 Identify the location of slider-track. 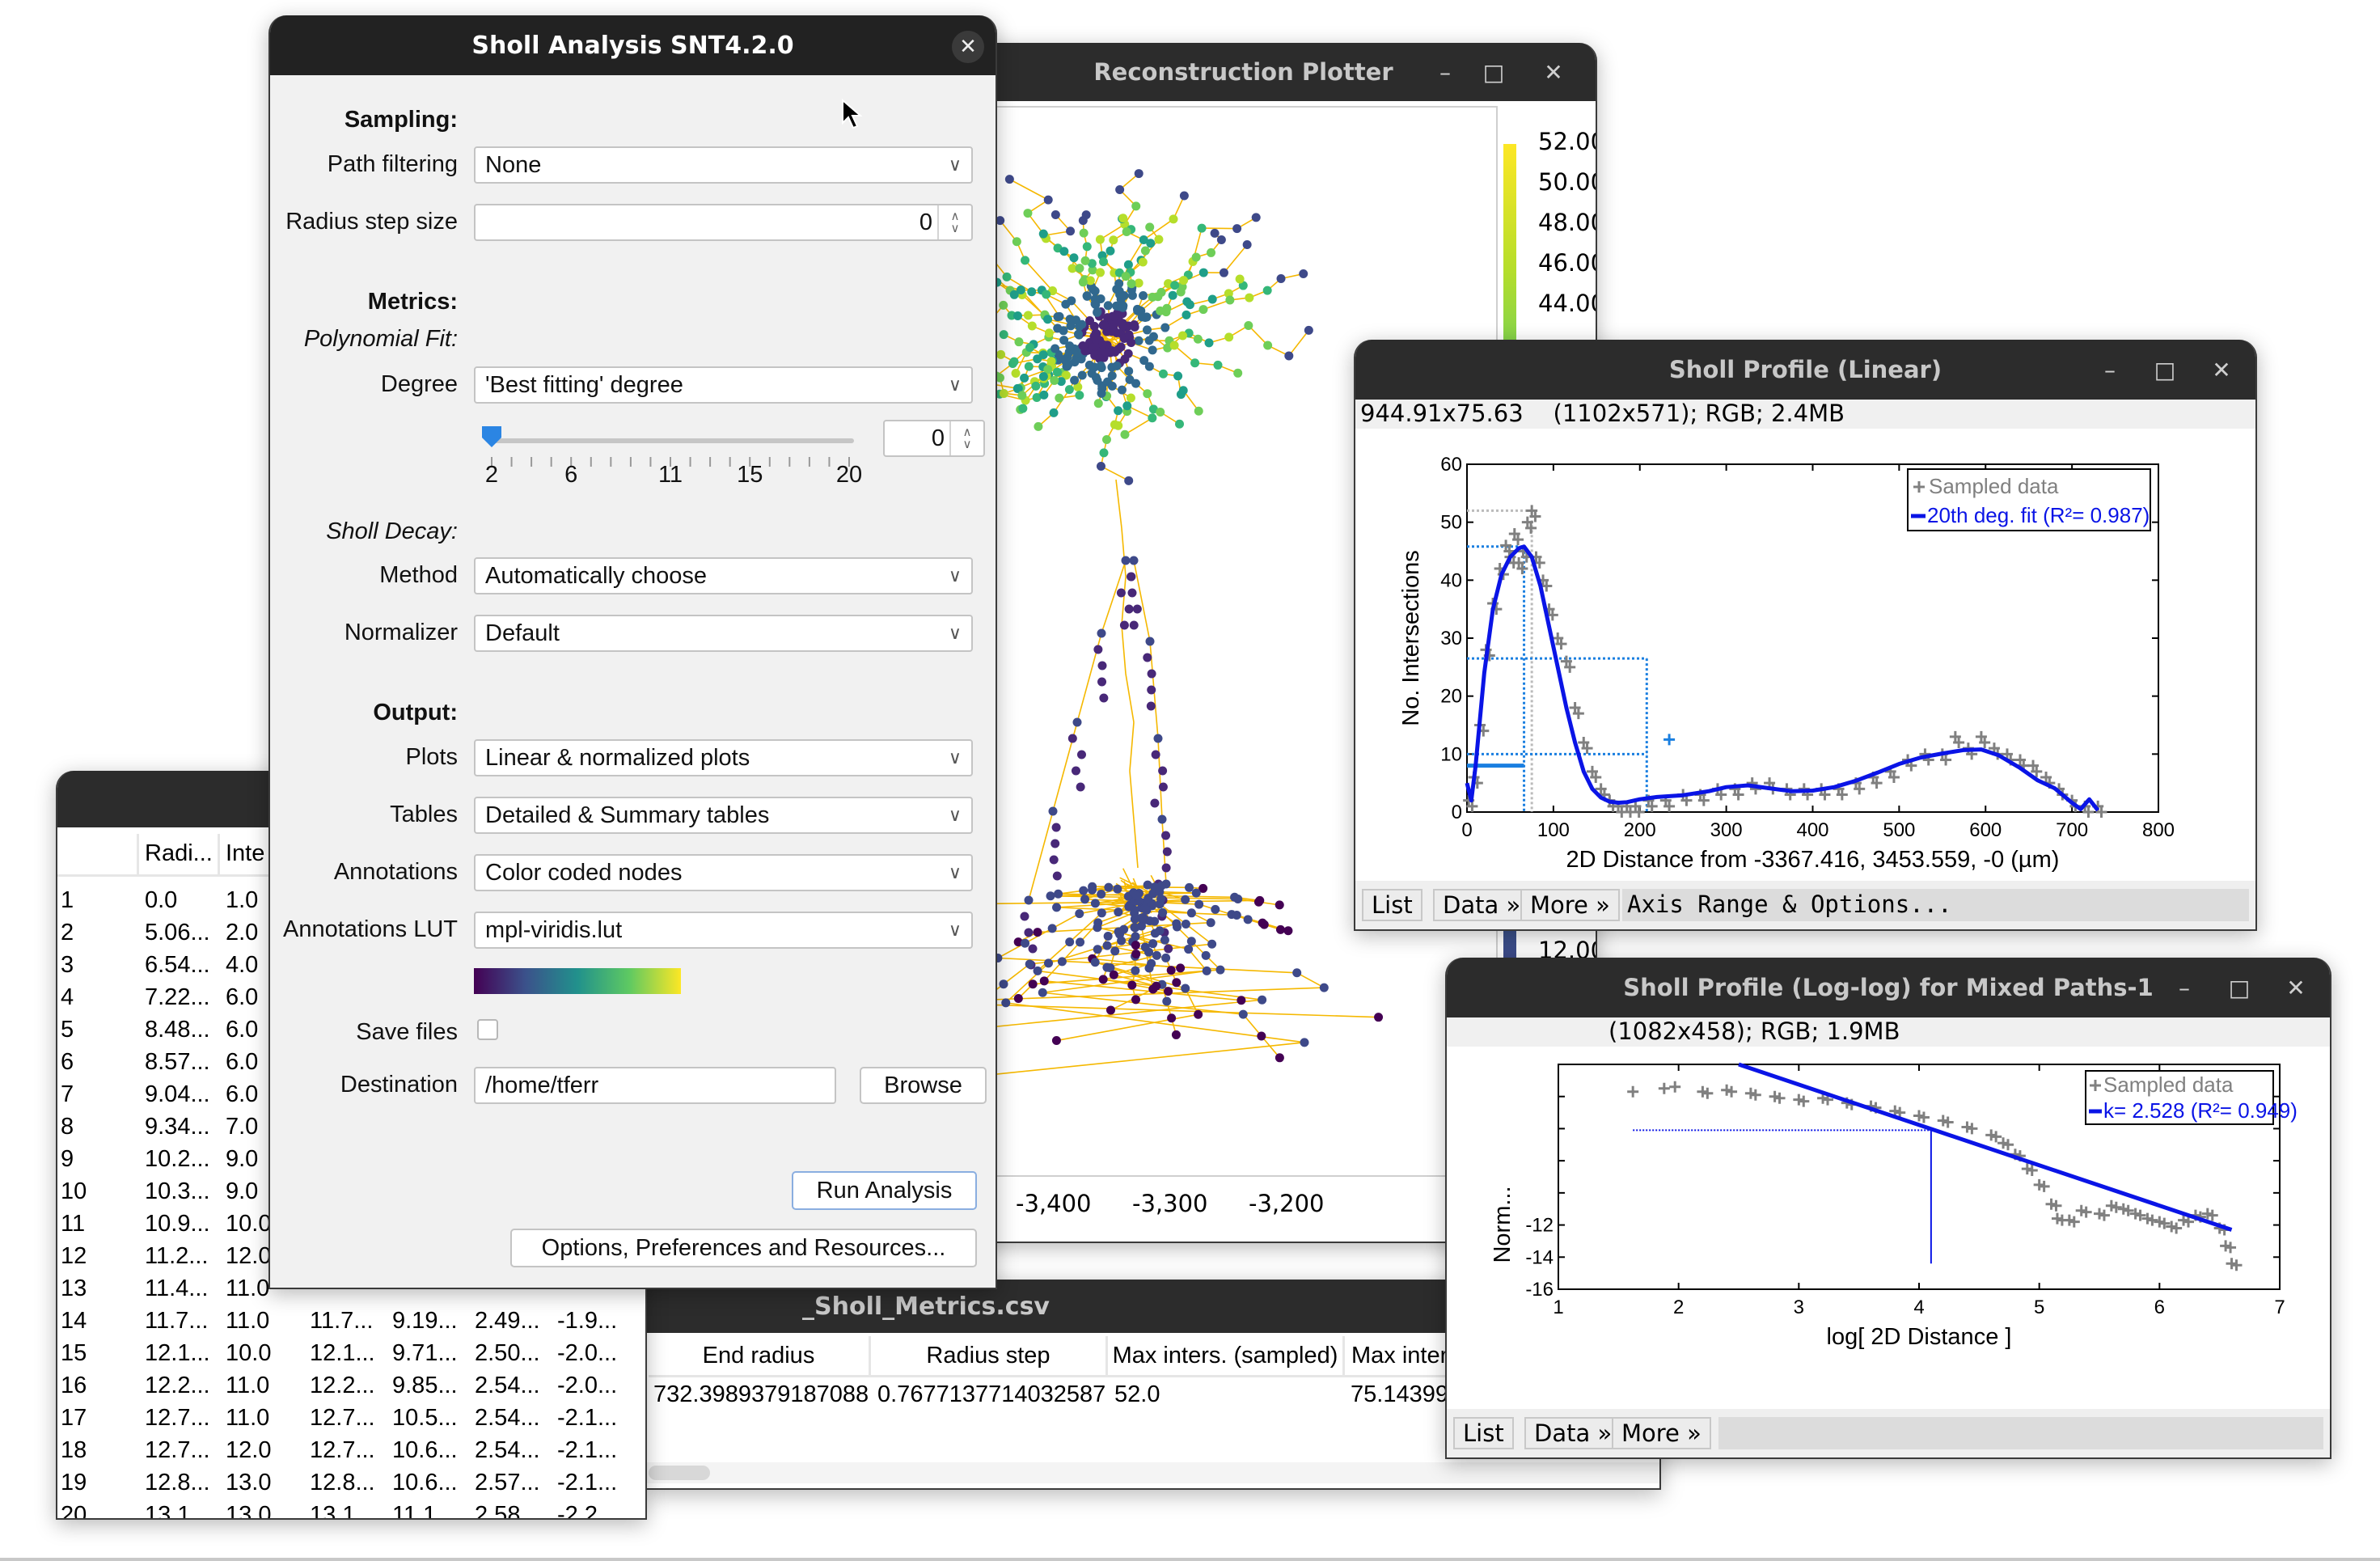
(671, 440).